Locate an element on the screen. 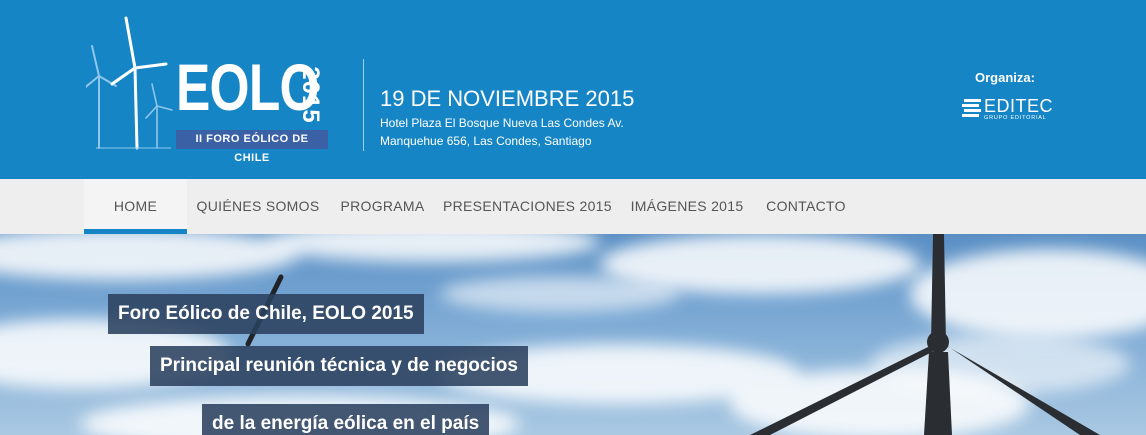  nav-home: HOME is located at coordinates (135, 206).